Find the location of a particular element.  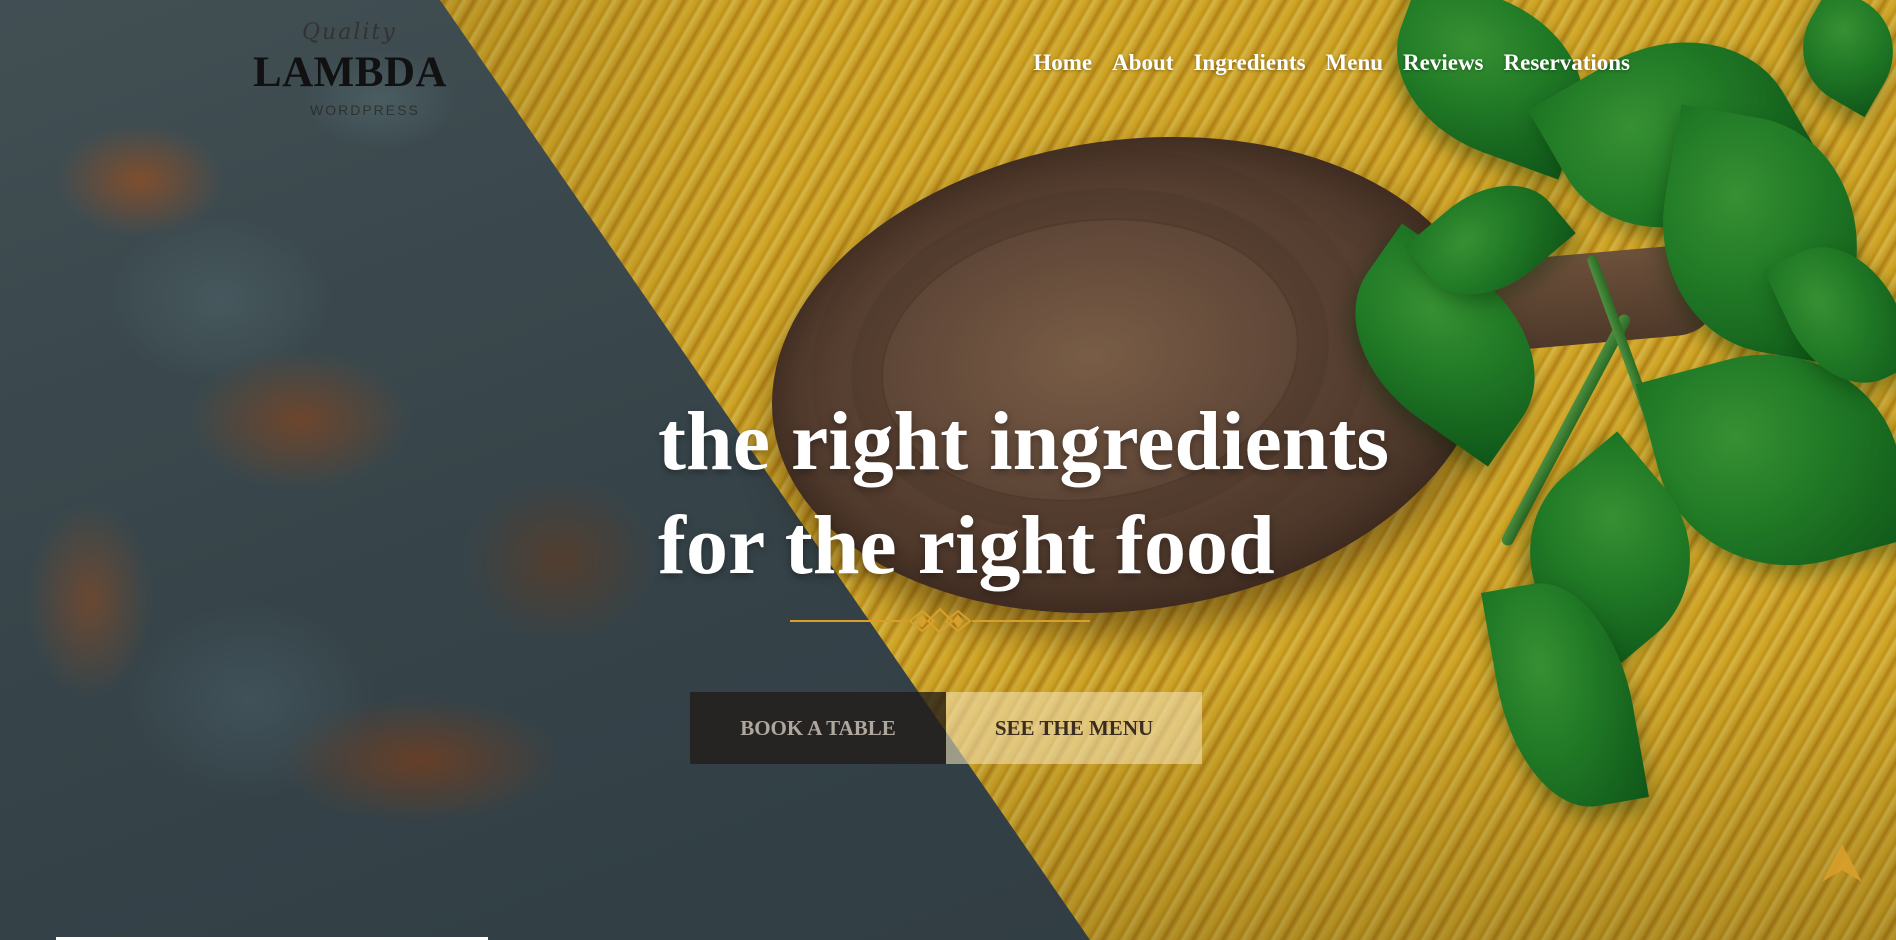

headline-line-2: for the right food is located at coordinates (966, 545).